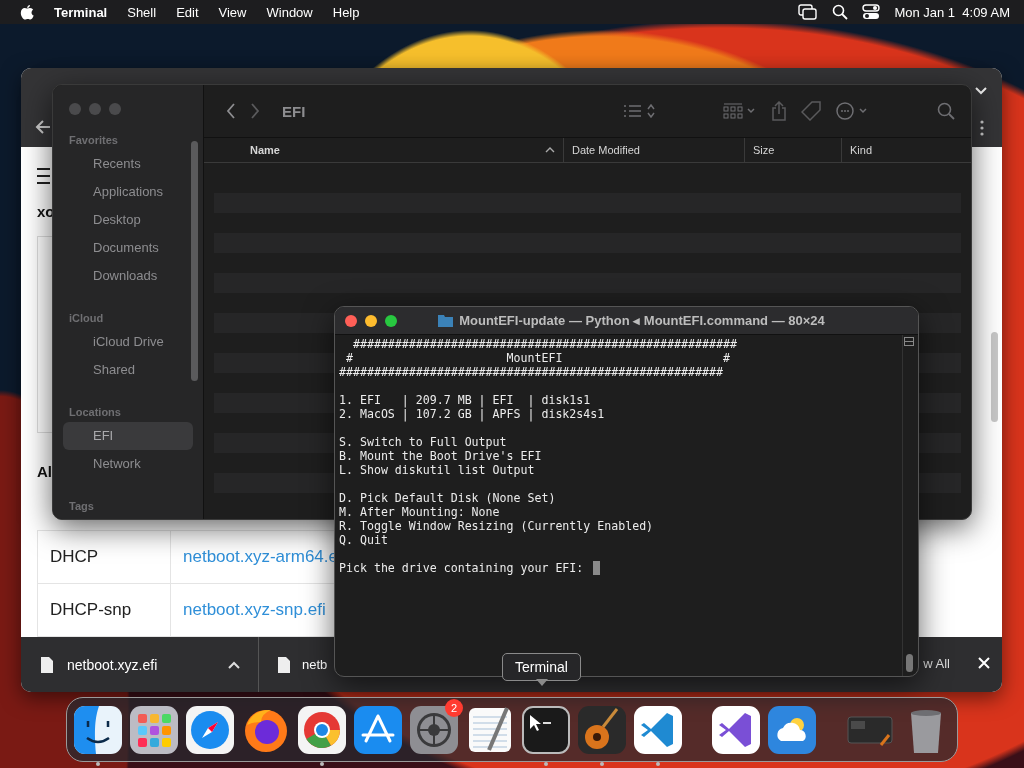 The image size is (1024, 768). Describe the element at coordinates (840, 12) in the screenshot. I see `search-icon` at that location.